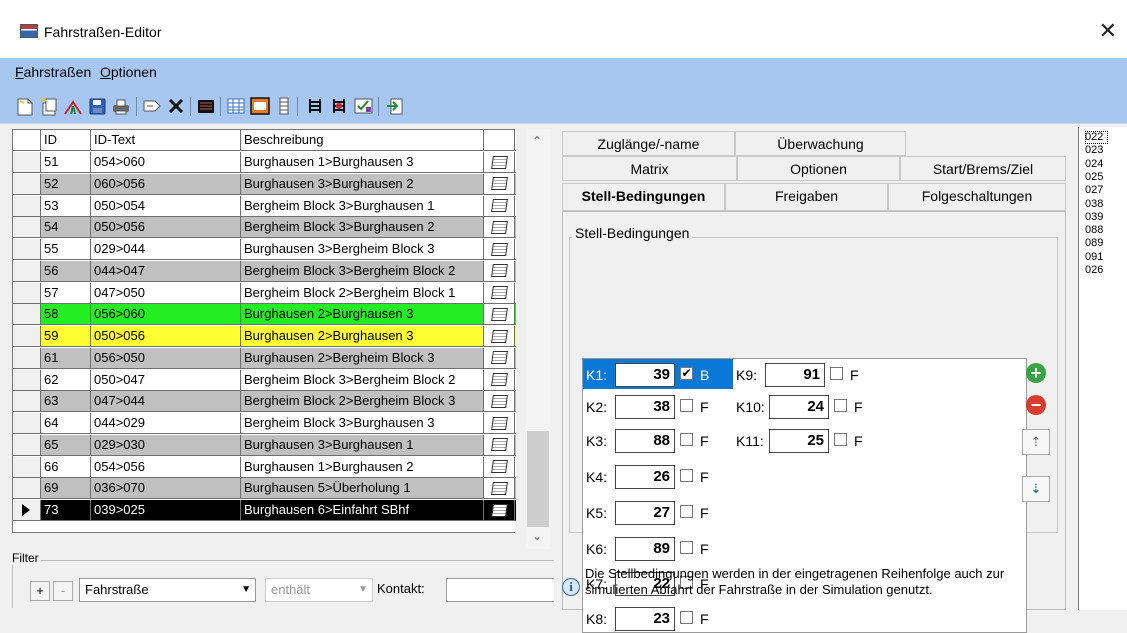 The width and height of the screenshot is (1127, 633). Describe the element at coordinates (206, 106) in the screenshot. I see `list-view-icon` at that location.